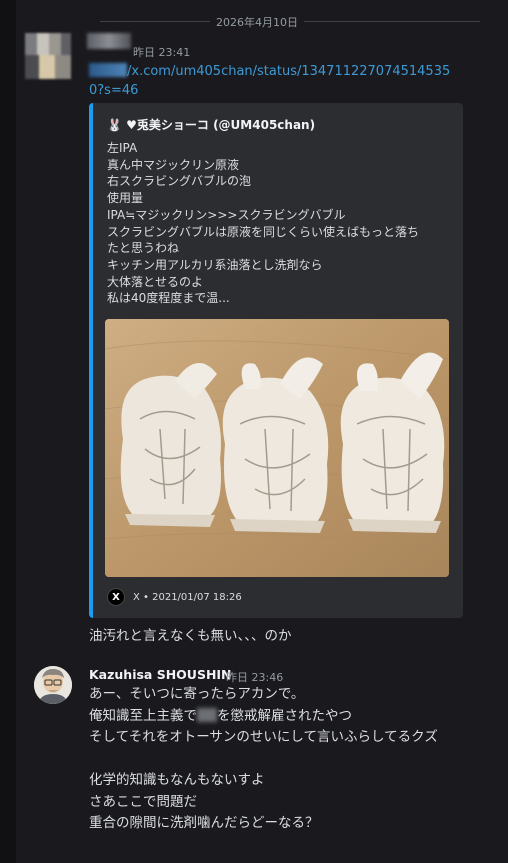 This screenshot has height=863, width=508. I want to click on message-fragment: 俺知識至上主義で, so click(143, 715).